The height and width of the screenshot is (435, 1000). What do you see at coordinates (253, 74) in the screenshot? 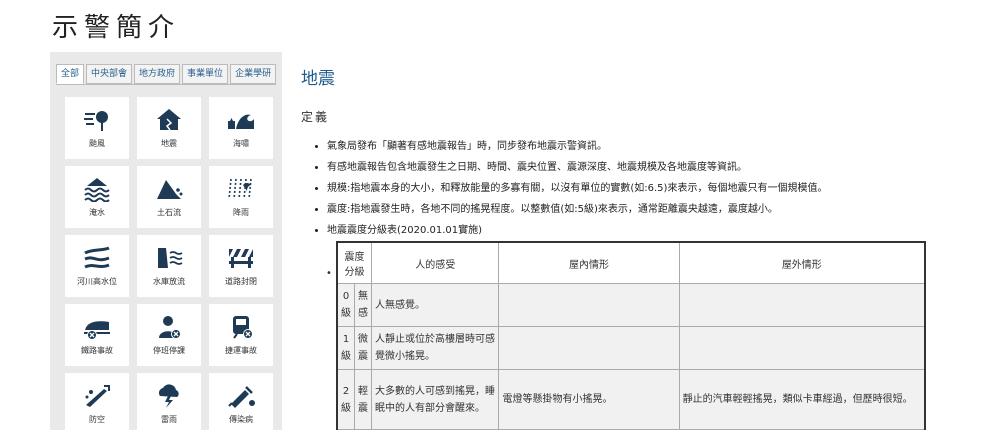
I see `tab-industry-academia: 企業學研` at bounding box center [253, 74].